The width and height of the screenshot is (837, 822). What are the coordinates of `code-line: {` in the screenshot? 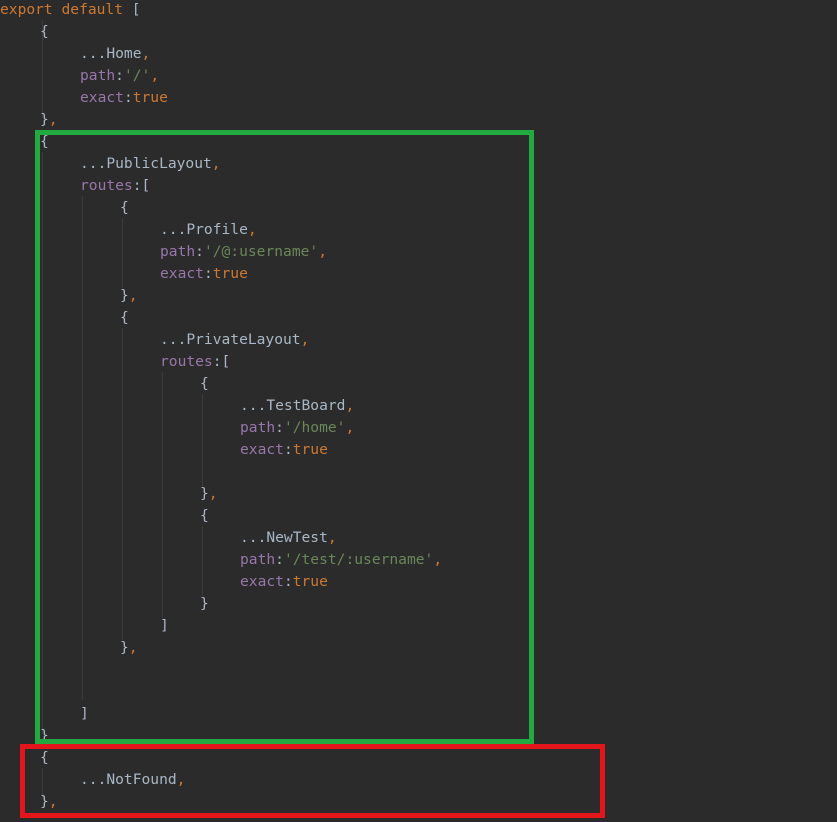 It's located at (44, 32).